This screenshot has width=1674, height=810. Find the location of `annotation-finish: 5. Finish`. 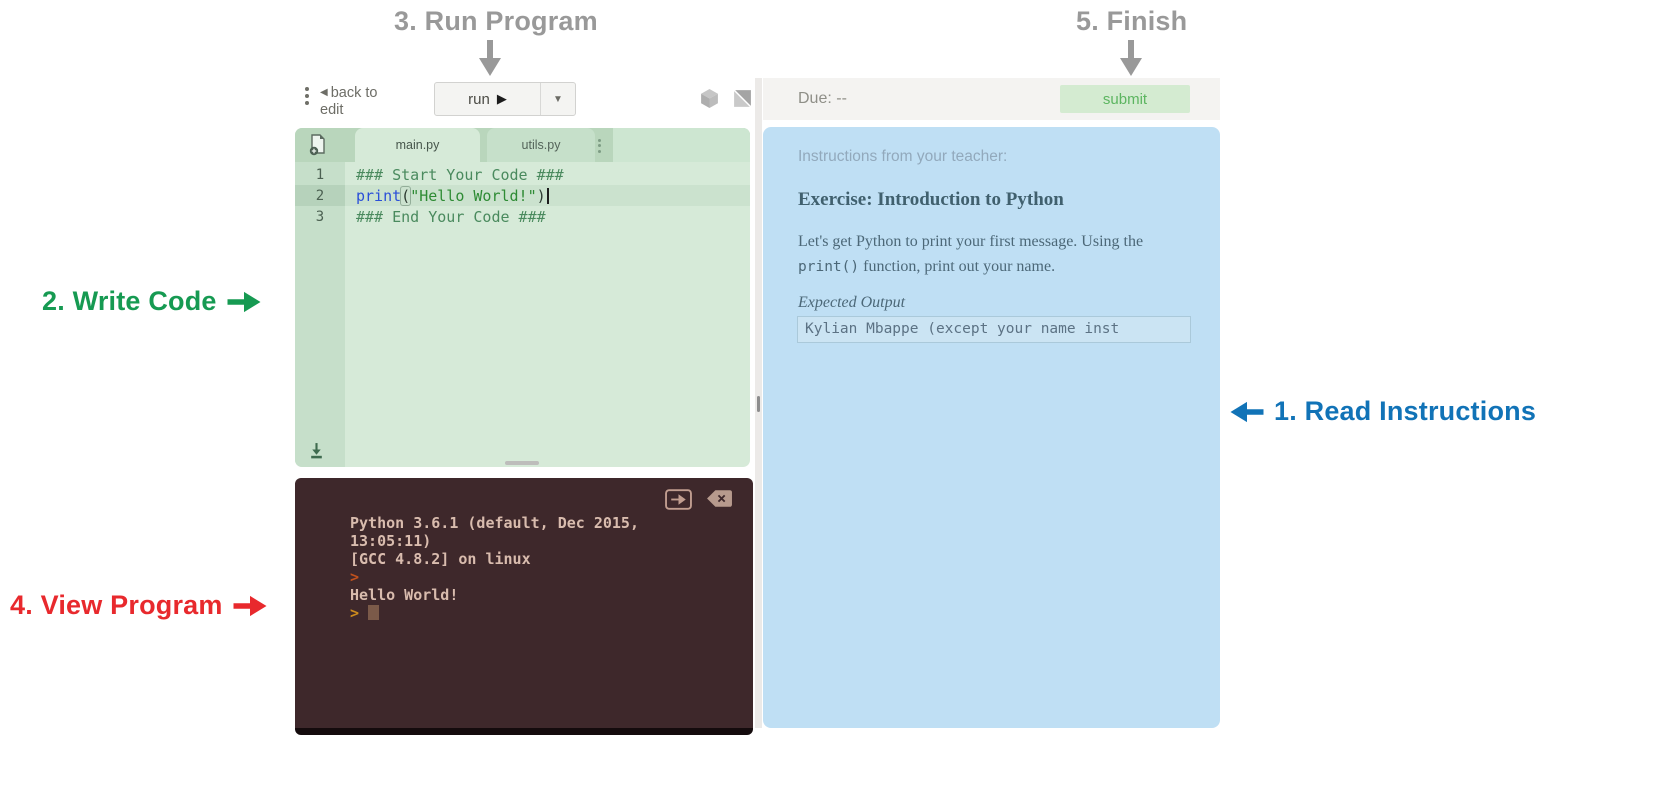

annotation-finish: 5. Finish is located at coordinates (1131, 21).